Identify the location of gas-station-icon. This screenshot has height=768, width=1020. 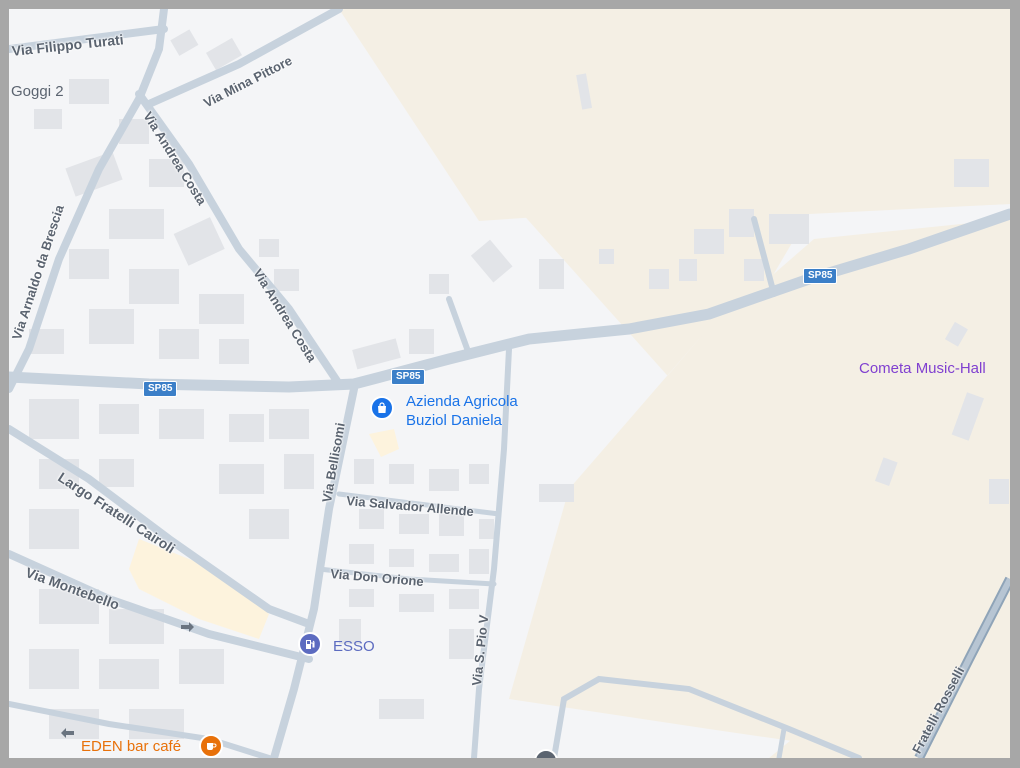
(310, 644).